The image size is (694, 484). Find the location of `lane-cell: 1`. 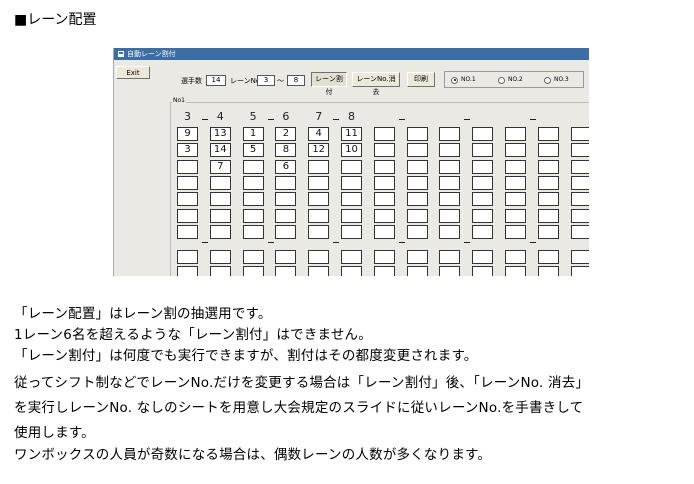

lane-cell: 1 is located at coordinates (253, 134).